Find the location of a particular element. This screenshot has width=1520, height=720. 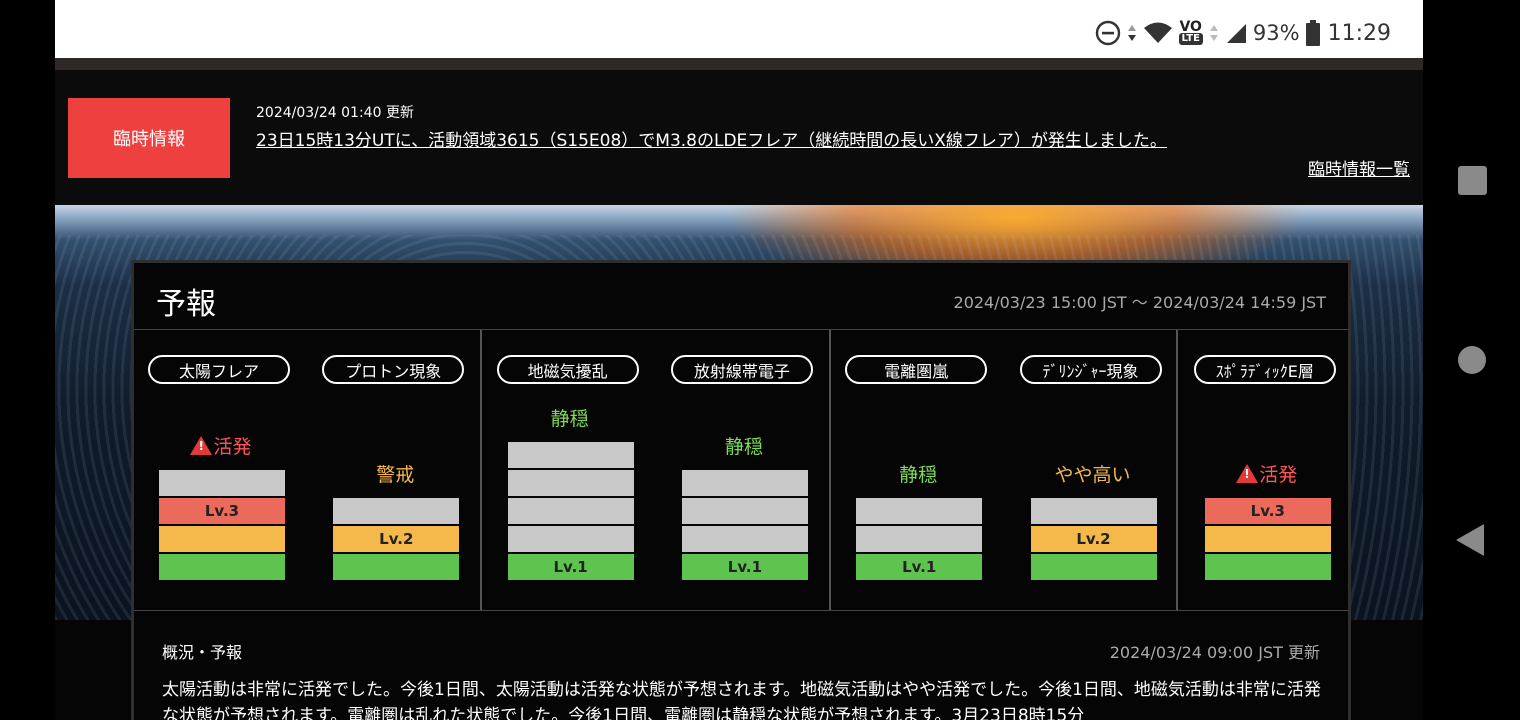

category-button: ｽﾎﾟﾗﾃﾞｨｯｸE層 is located at coordinates (1264, 369).